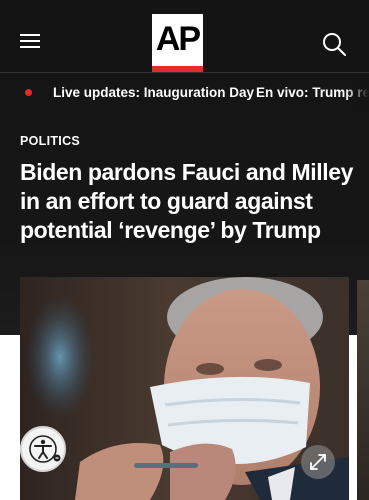 Image resolution: width=369 pixels, height=500 pixels. Describe the element at coordinates (178, 39) in the screenshot. I see `logo-text: AP` at that location.